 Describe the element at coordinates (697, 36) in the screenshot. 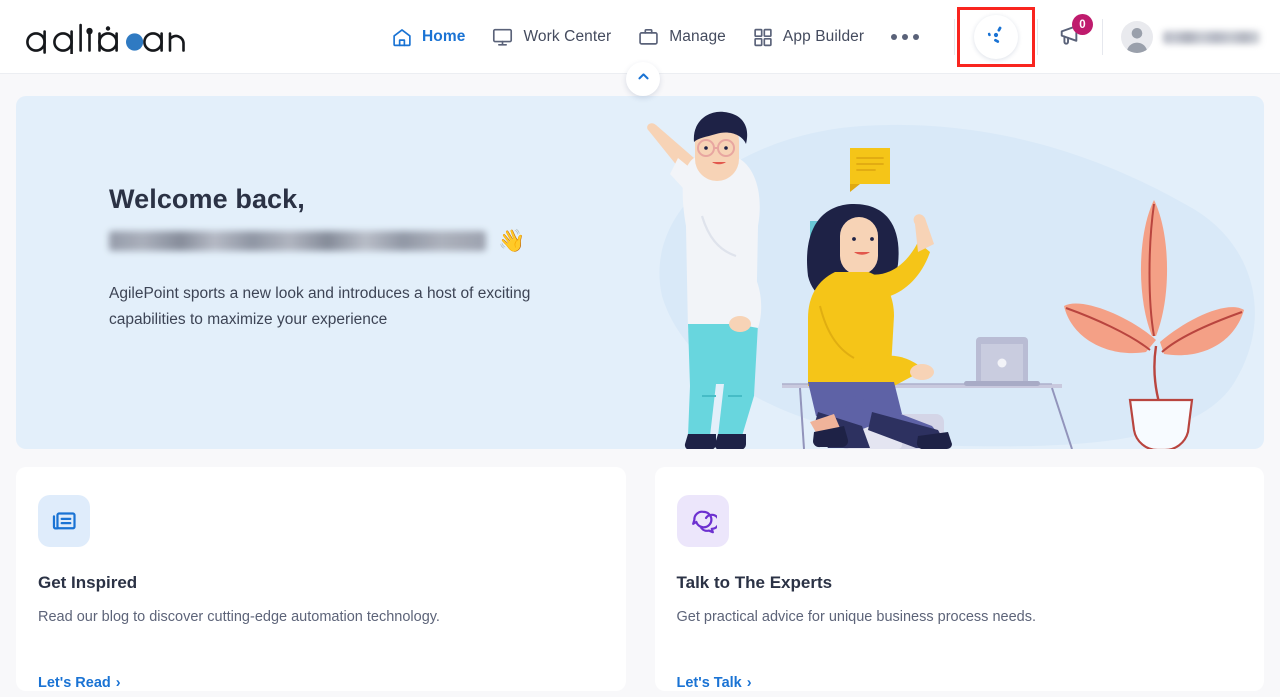

I see `nav-label-manage: Manage` at that location.